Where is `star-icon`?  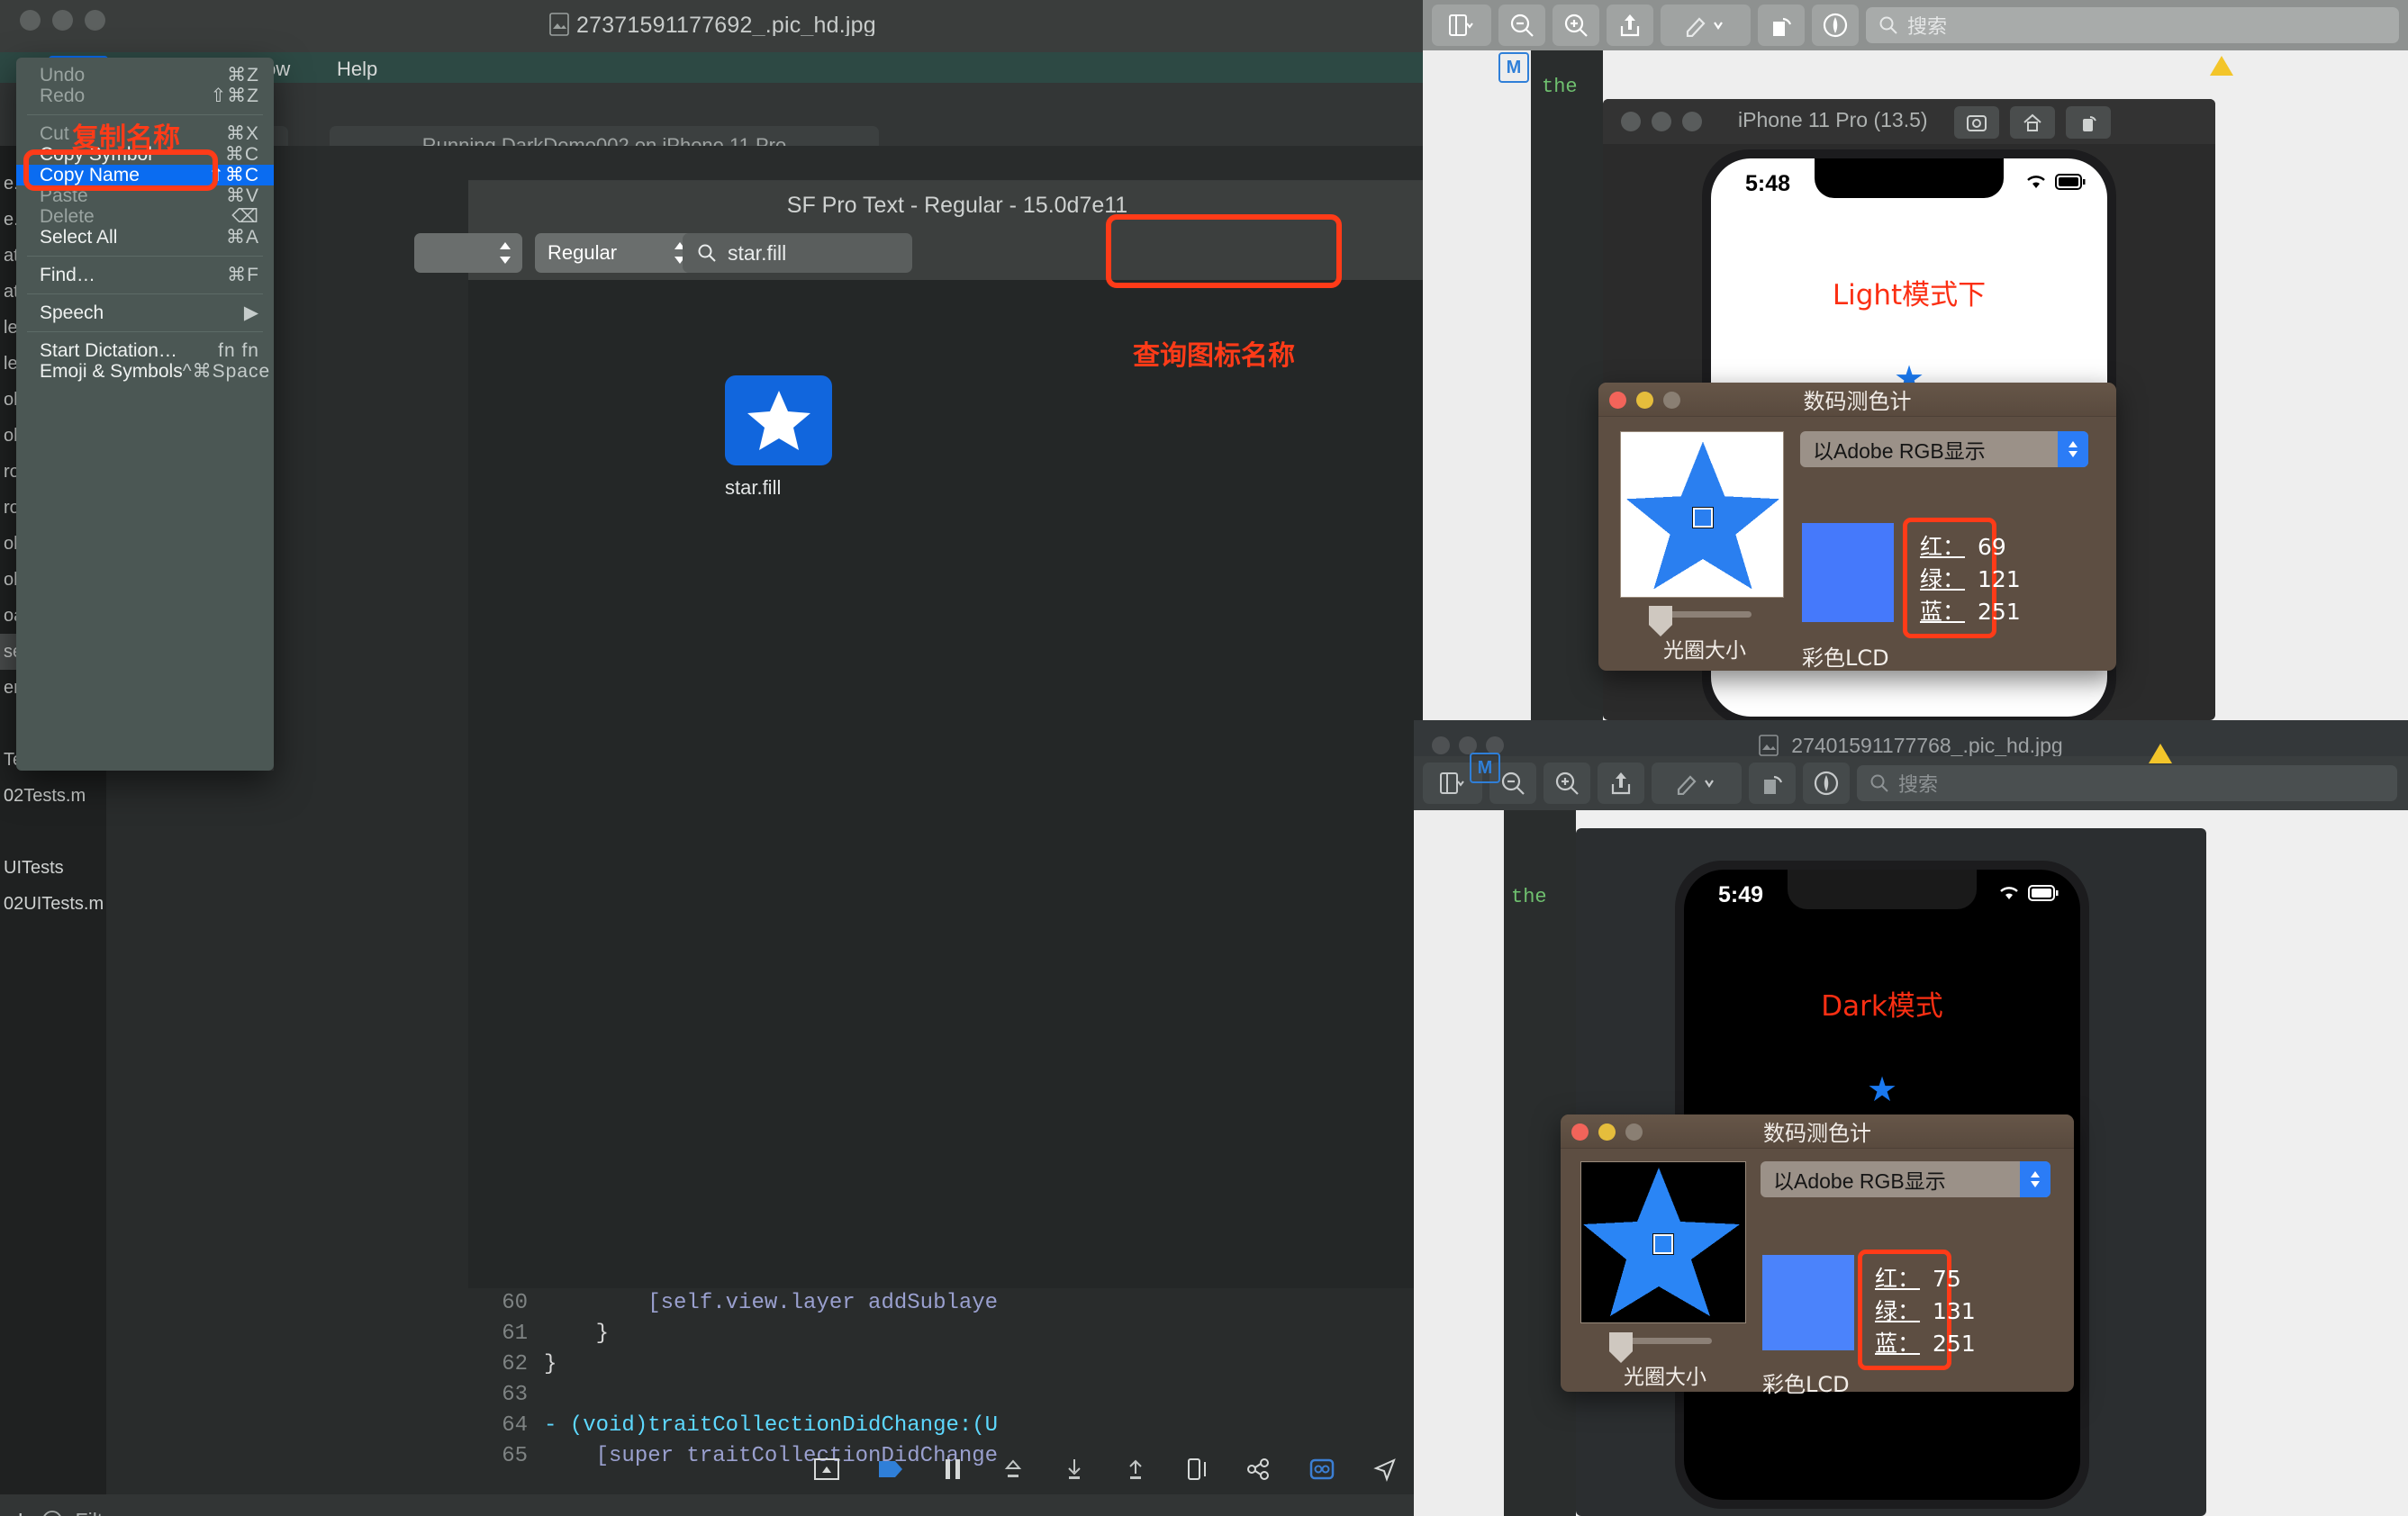 star-icon is located at coordinates (778, 420).